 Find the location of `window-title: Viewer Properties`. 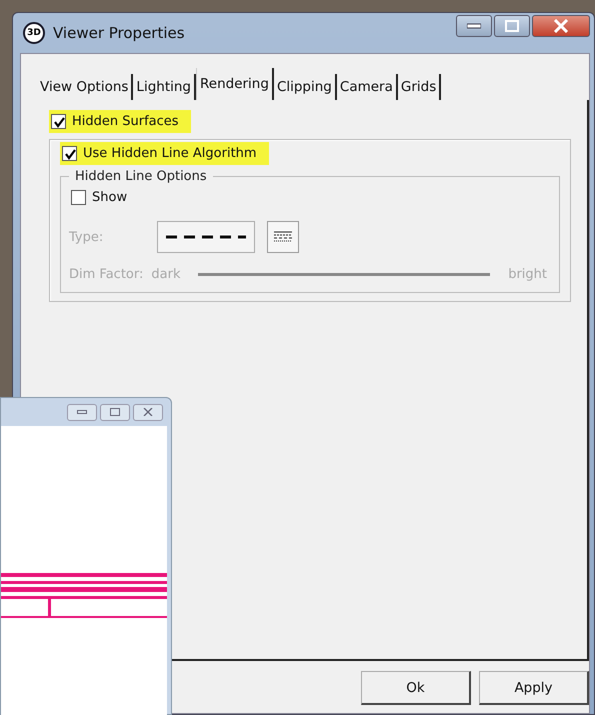

window-title: Viewer Properties is located at coordinates (119, 33).